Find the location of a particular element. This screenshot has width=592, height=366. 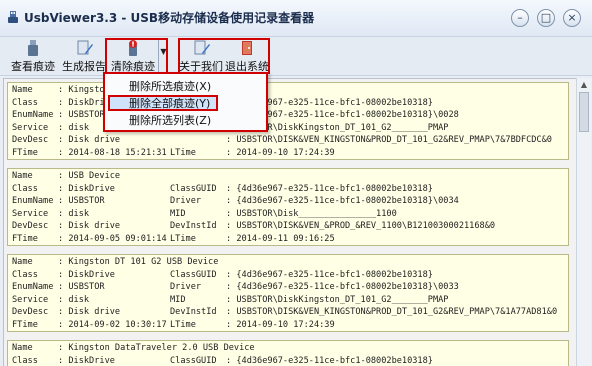

report-icon is located at coordinates (85, 47).